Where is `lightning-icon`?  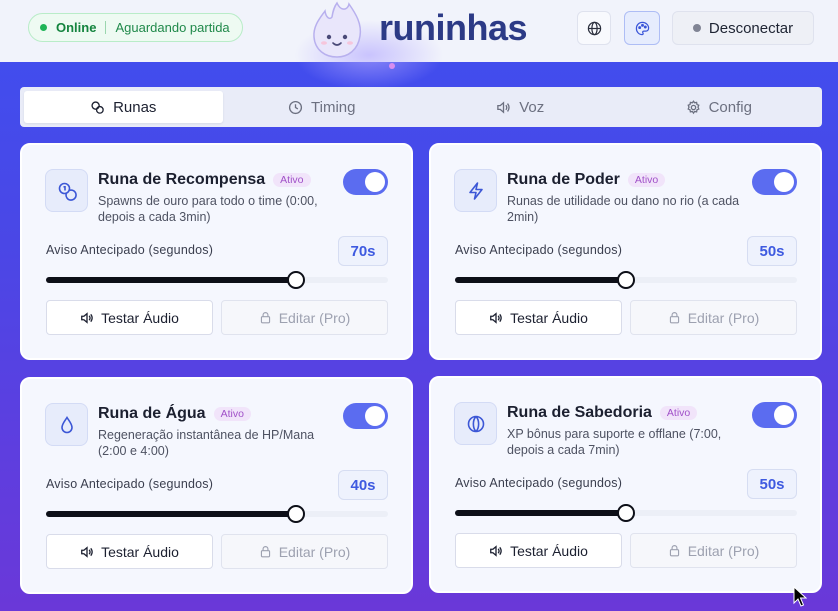 lightning-icon is located at coordinates (475, 190).